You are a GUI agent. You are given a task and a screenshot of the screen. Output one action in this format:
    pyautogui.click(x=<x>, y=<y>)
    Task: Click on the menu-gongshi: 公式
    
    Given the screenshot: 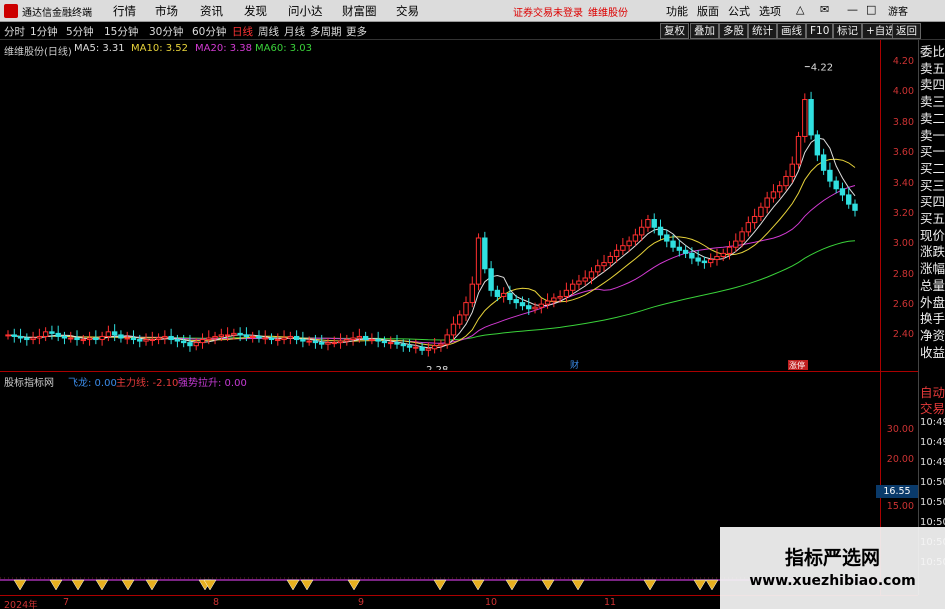 What is the action you would take?
    pyautogui.click(x=739, y=11)
    